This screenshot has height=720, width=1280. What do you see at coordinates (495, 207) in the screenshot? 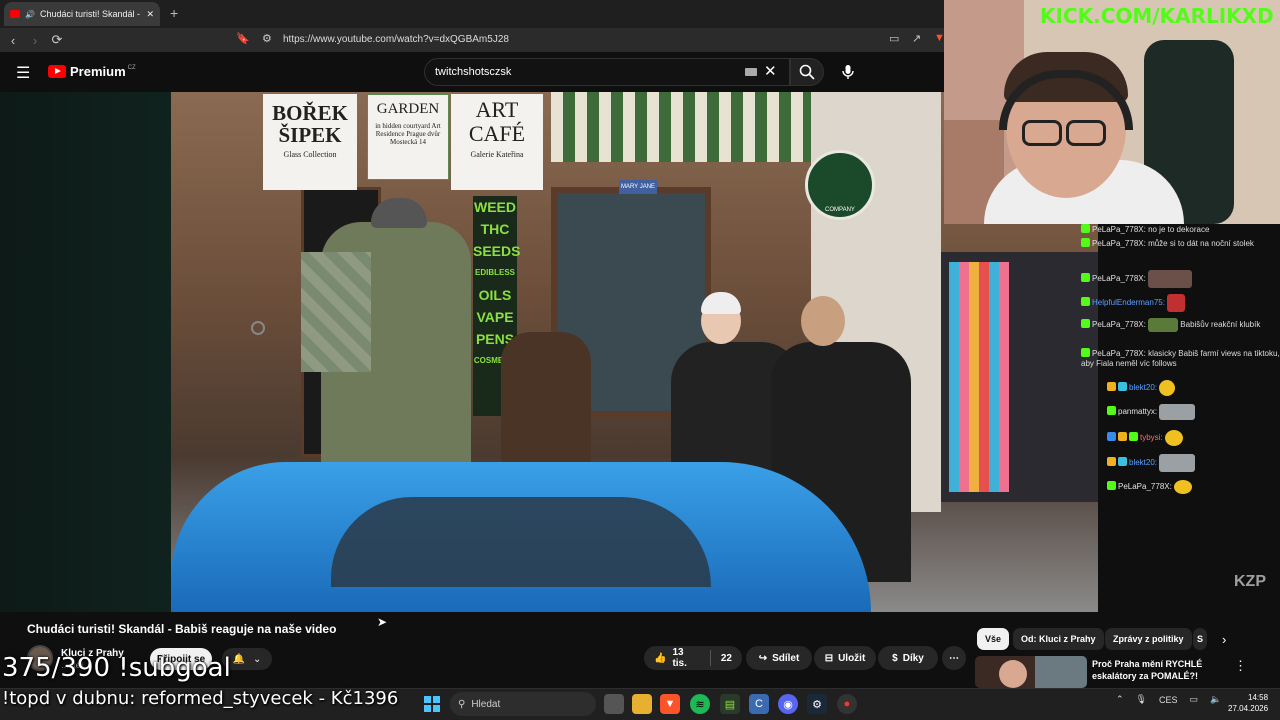
I see `sign-text: WEED` at bounding box center [495, 207].